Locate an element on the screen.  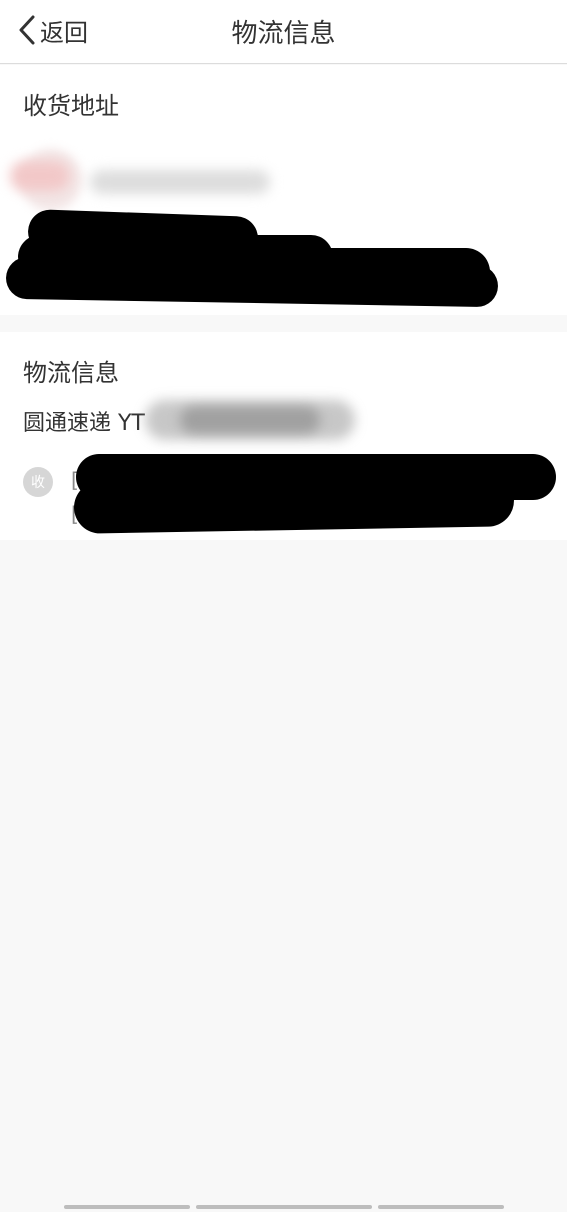
tracking-number-blur is located at coordinates (250, 420).